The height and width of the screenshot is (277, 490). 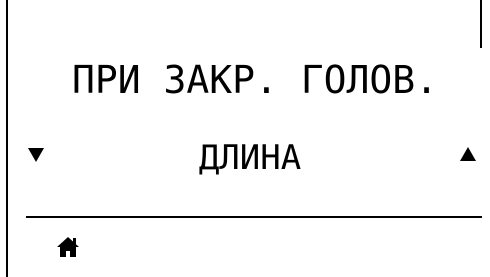 I want to click on up-triangle-icon, so click(x=468, y=154).